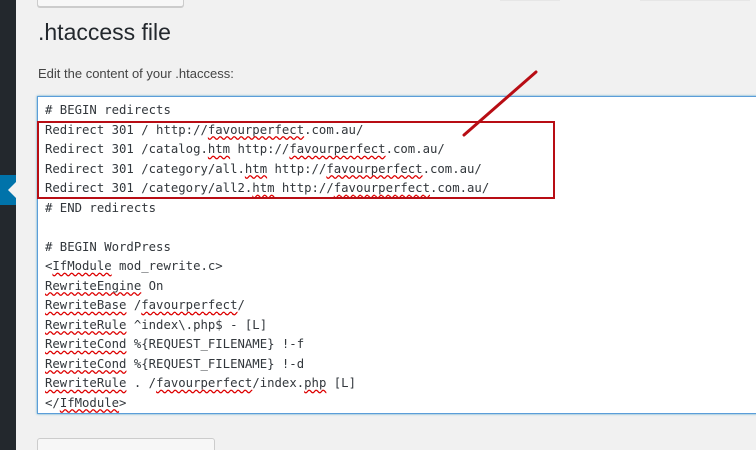 The height and width of the screenshot is (450, 756). I want to click on editor-line: # BEGIN WordPress, so click(400, 248).